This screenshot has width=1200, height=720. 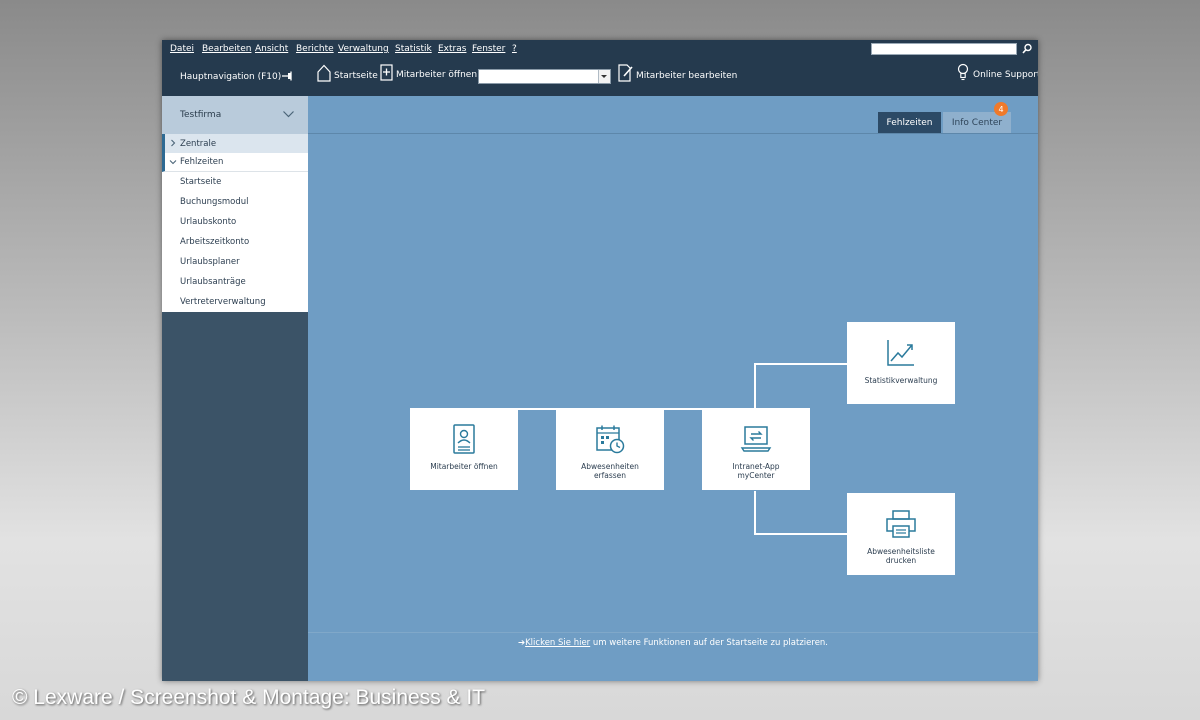 What do you see at coordinates (514, 49) in the screenshot?
I see `menu-help: ?` at bounding box center [514, 49].